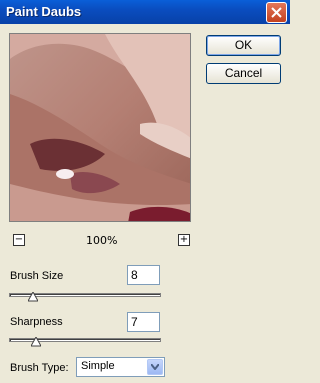  Describe the element at coordinates (243, 45) in the screenshot. I see `ok-button: OK` at that location.